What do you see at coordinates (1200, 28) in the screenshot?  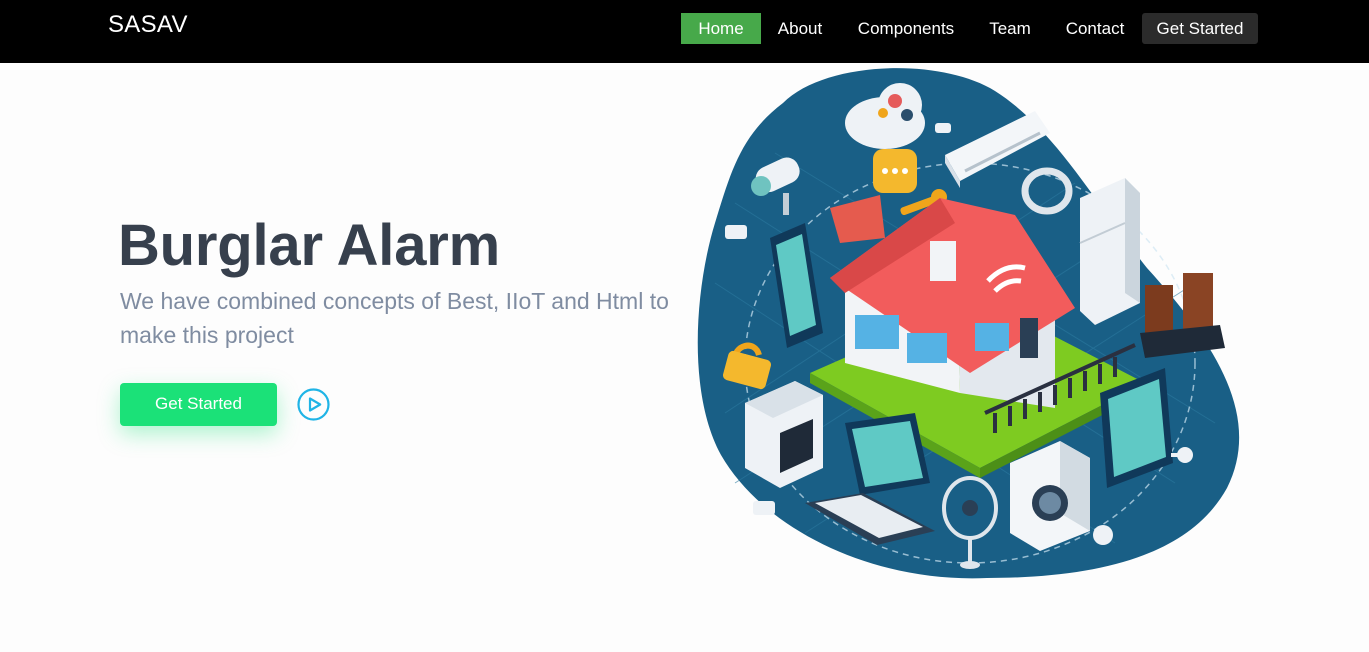 I see `nav-get-started-button: Get Started` at bounding box center [1200, 28].